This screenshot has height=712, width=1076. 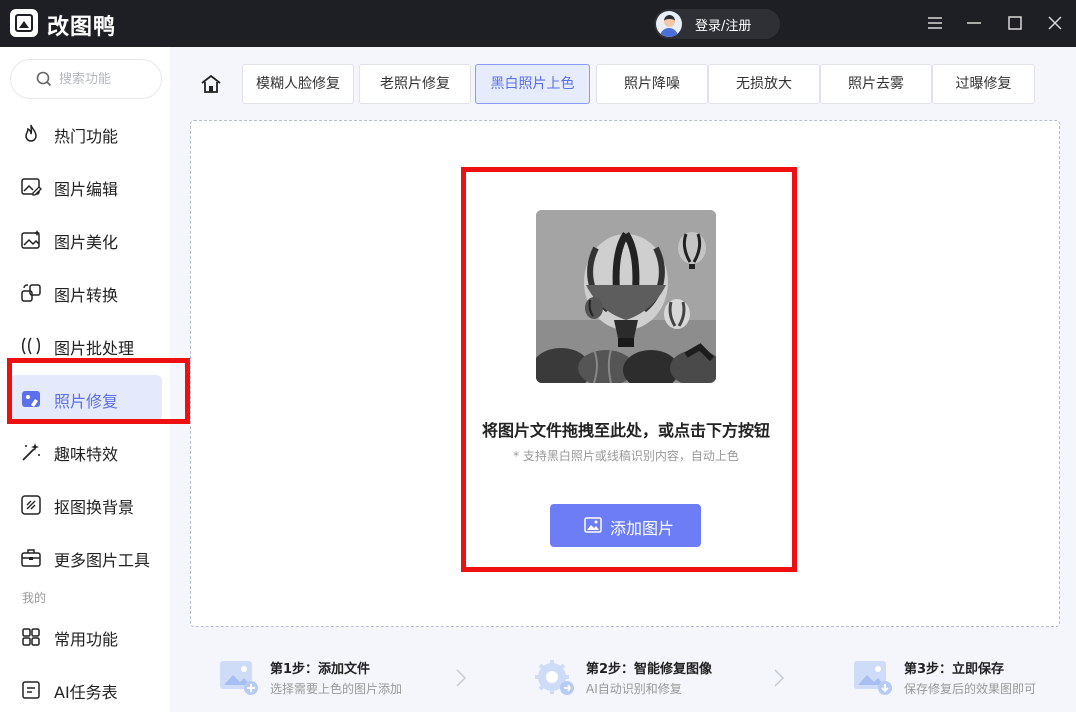 What do you see at coordinates (876, 84) in the screenshot?
I see `tab-dehaze: 照片去雾` at bounding box center [876, 84].